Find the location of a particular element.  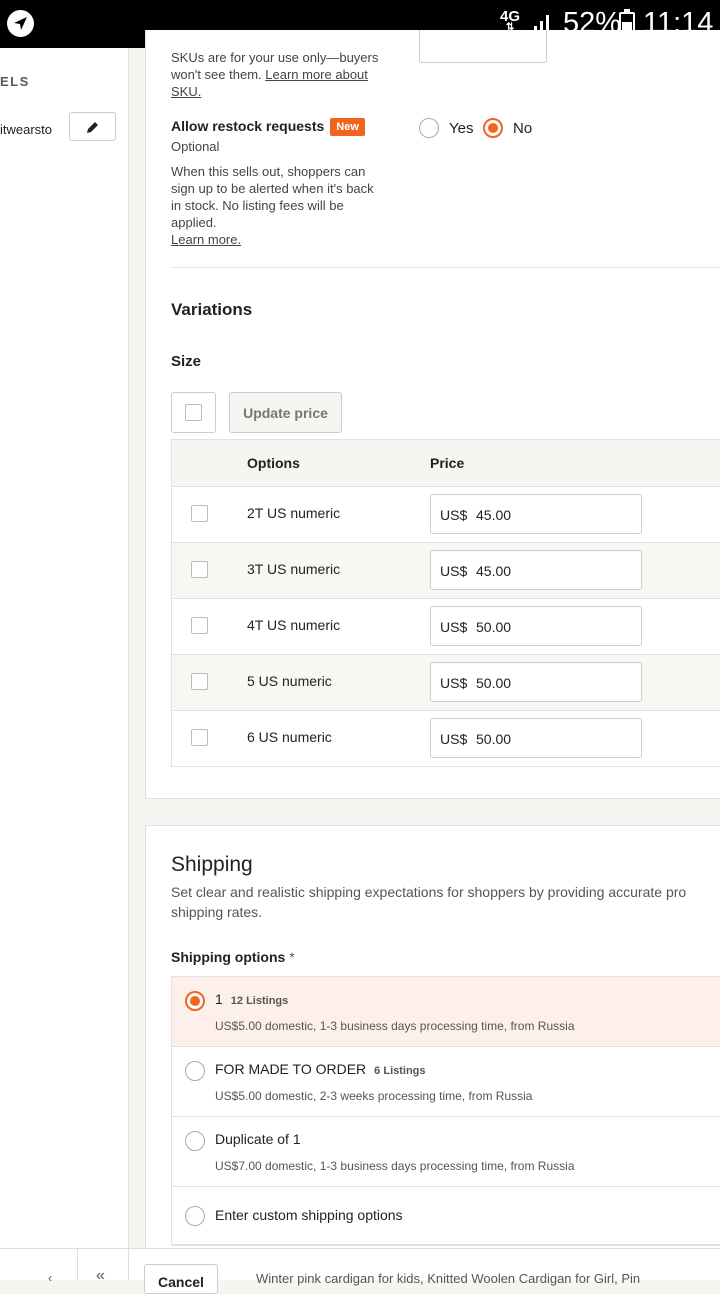

column-header-price: Price is located at coordinates (447, 463).